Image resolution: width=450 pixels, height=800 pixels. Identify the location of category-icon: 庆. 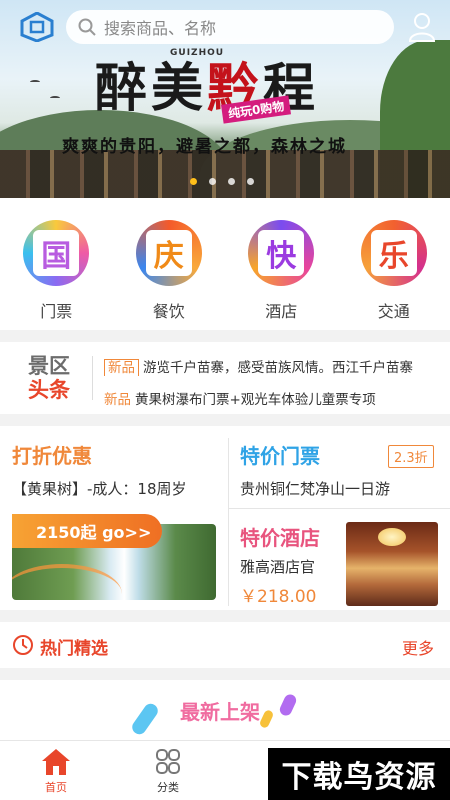
(168, 253).